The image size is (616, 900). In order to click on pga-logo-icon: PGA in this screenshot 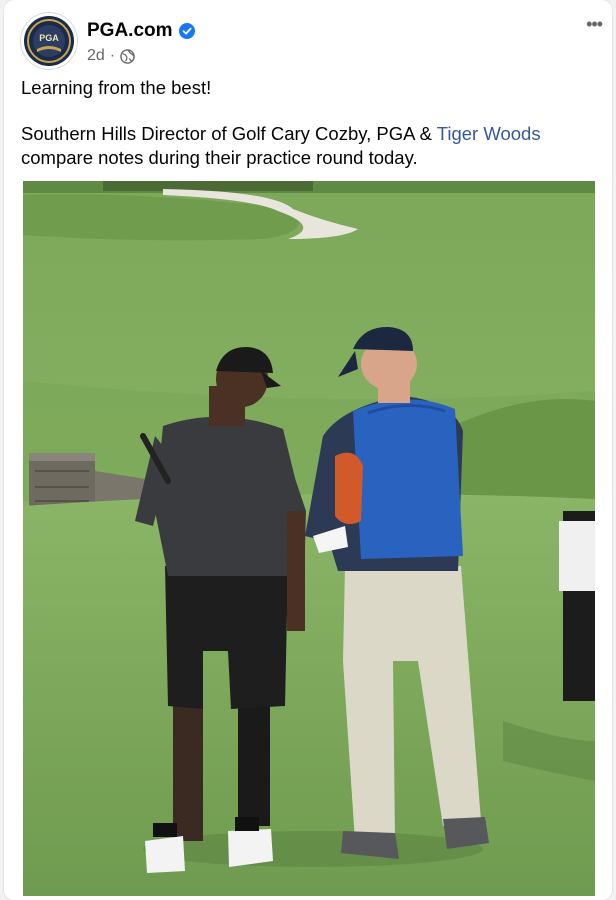, I will do `click(49, 41)`.